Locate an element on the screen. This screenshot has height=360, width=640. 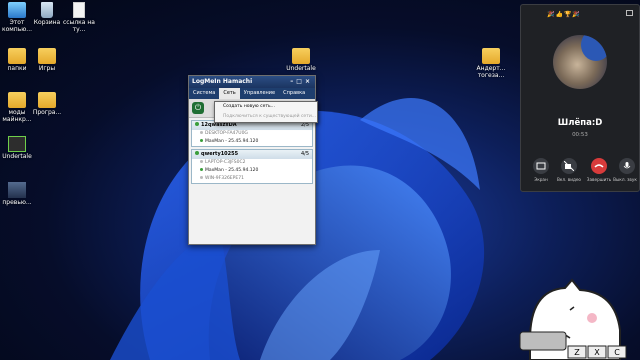
desktop-icon-recycle-bin: Корзина is located at coordinates (47, 14).